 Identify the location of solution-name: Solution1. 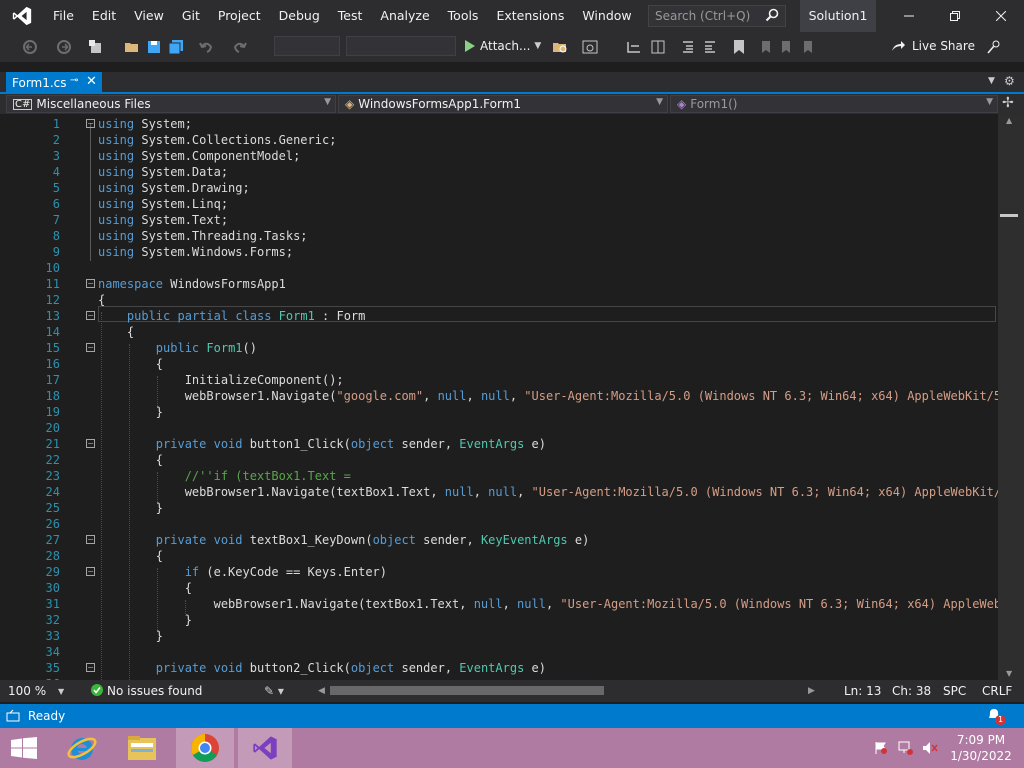
(838, 16).